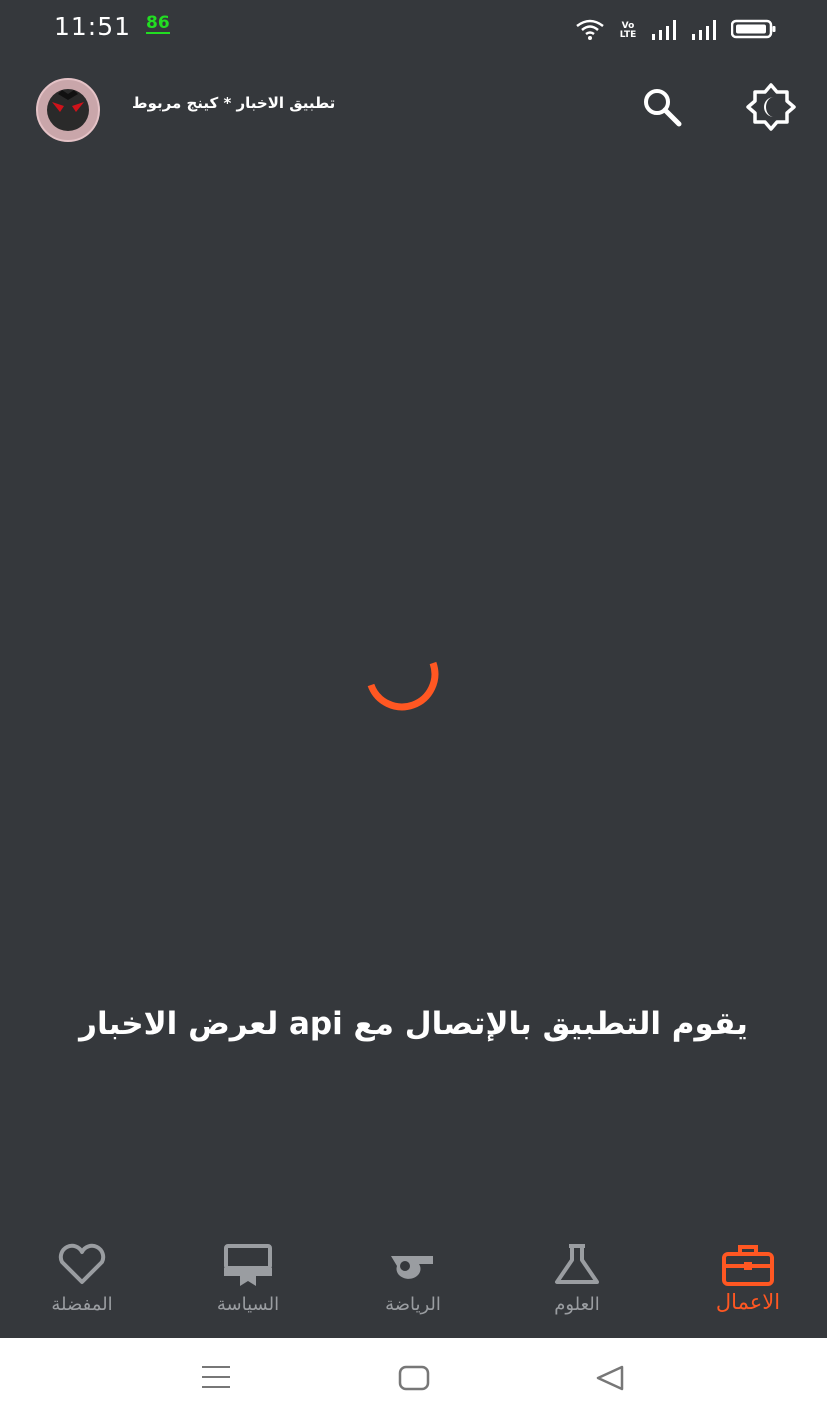 The width and height of the screenshot is (827, 1417). What do you see at coordinates (248, 1265) in the screenshot?
I see `podium-icon` at bounding box center [248, 1265].